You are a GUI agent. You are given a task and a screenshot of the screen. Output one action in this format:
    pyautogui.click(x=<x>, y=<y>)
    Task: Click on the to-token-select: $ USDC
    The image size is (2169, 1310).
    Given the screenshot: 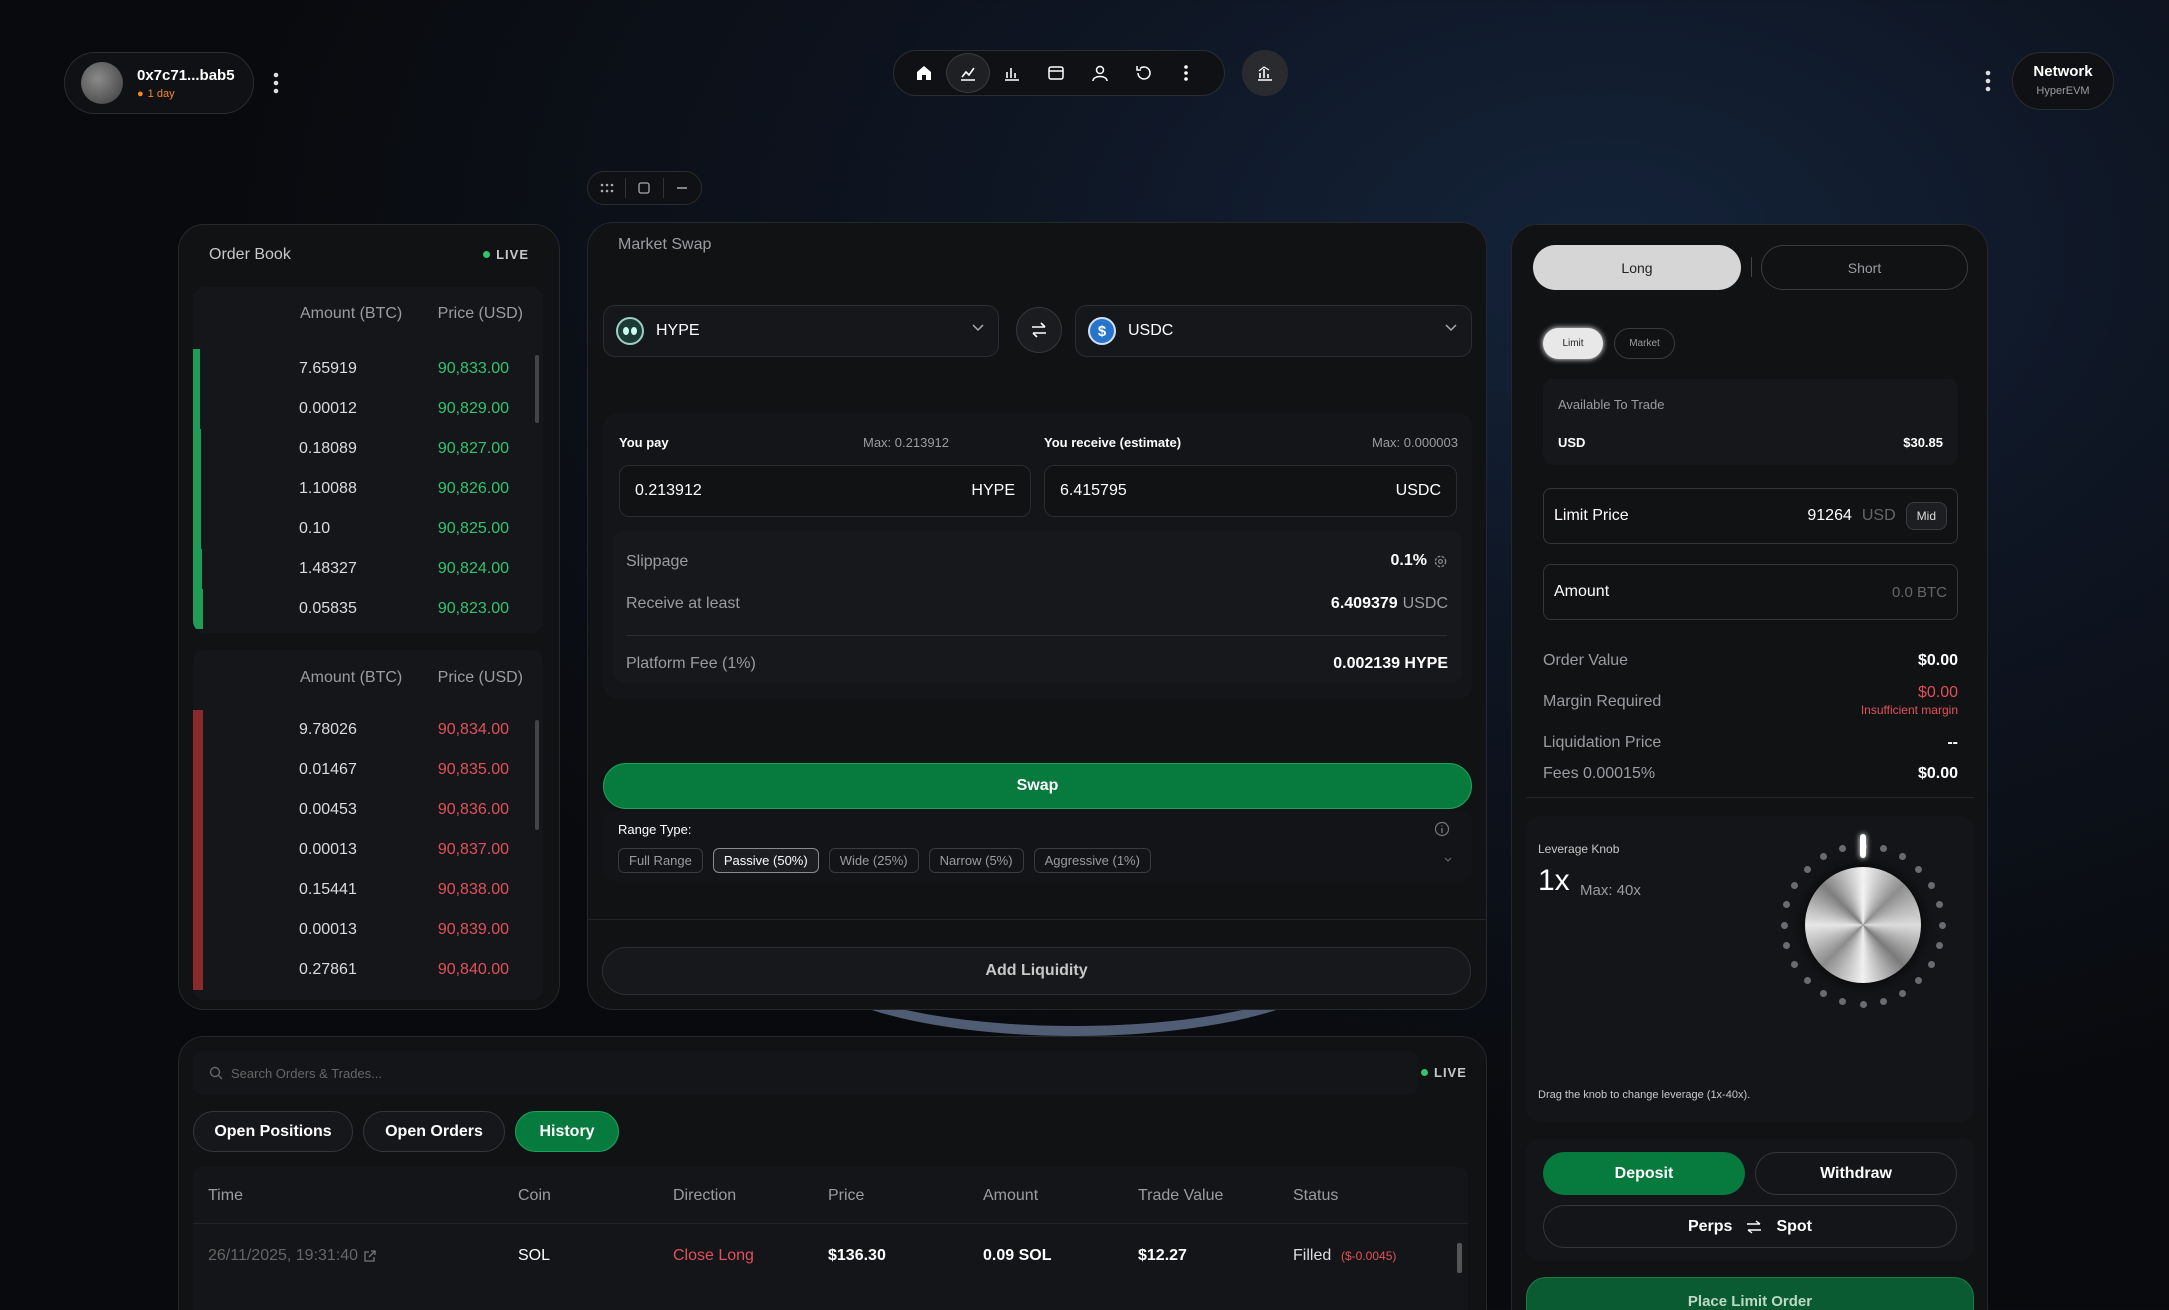 What is the action you would take?
    pyautogui.click(x=1273, y=331)
    